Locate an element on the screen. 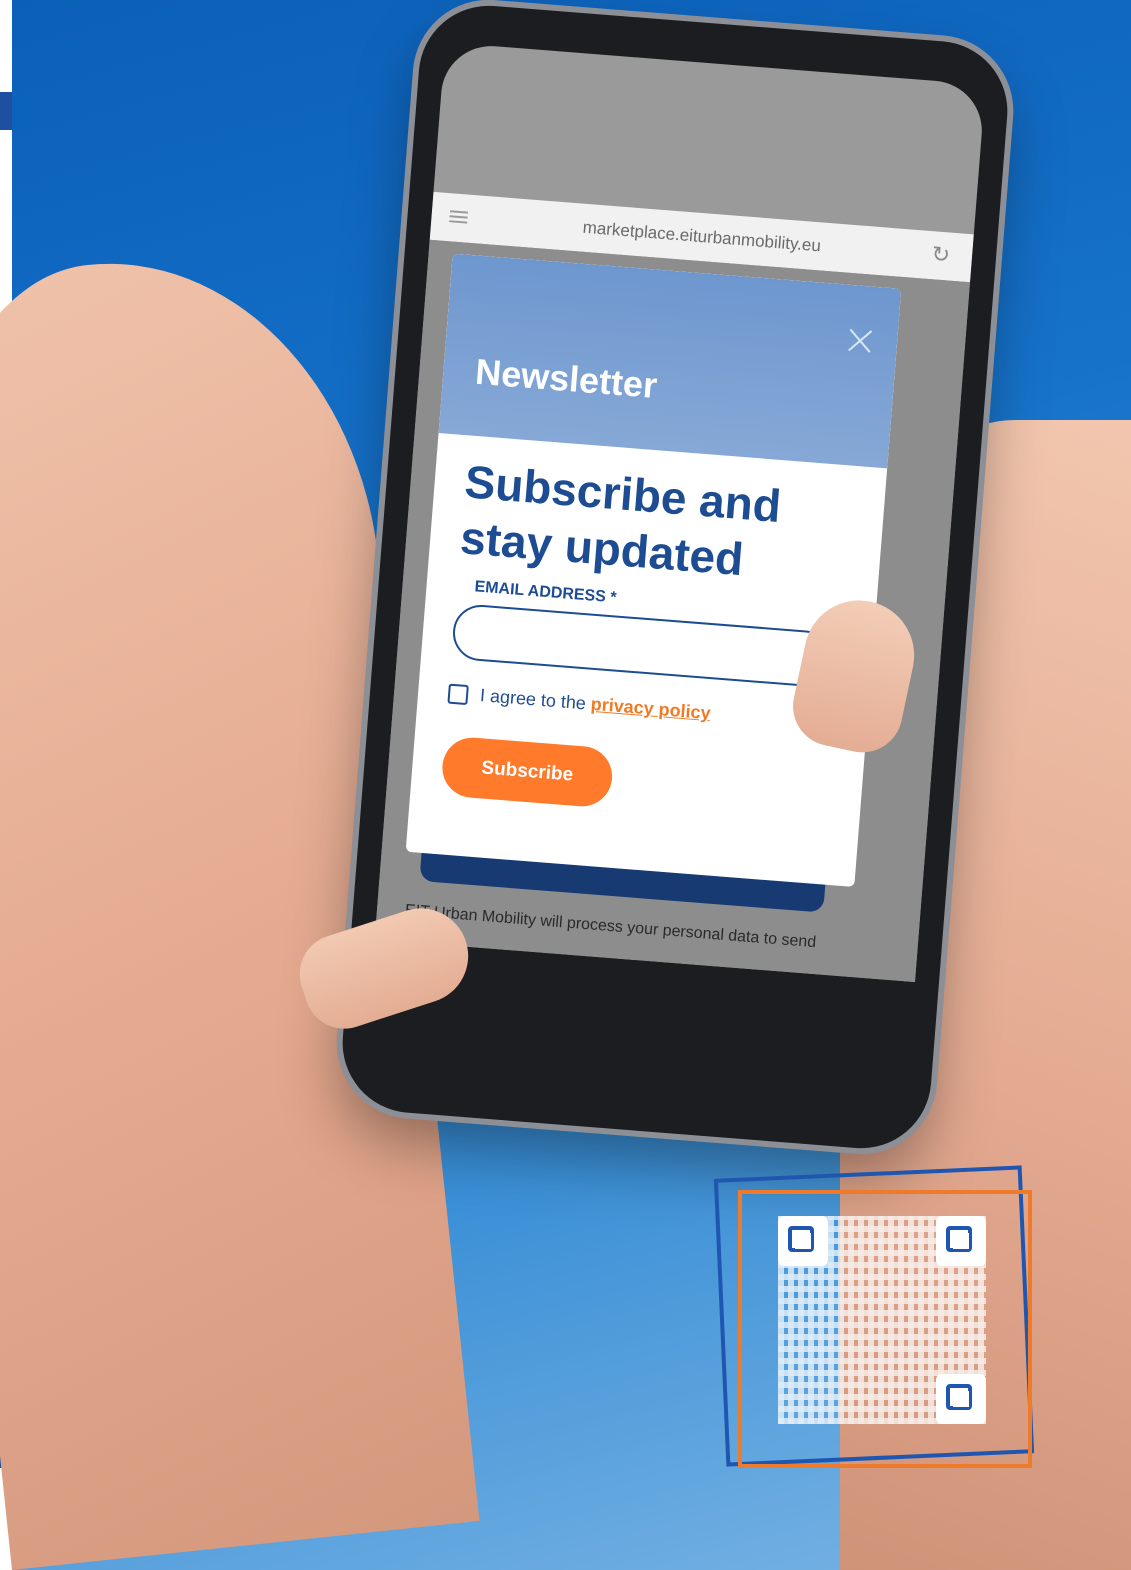 The image size is (1131, 1570). subscribe-button: Subscribe is located at coordinates (527, 772).